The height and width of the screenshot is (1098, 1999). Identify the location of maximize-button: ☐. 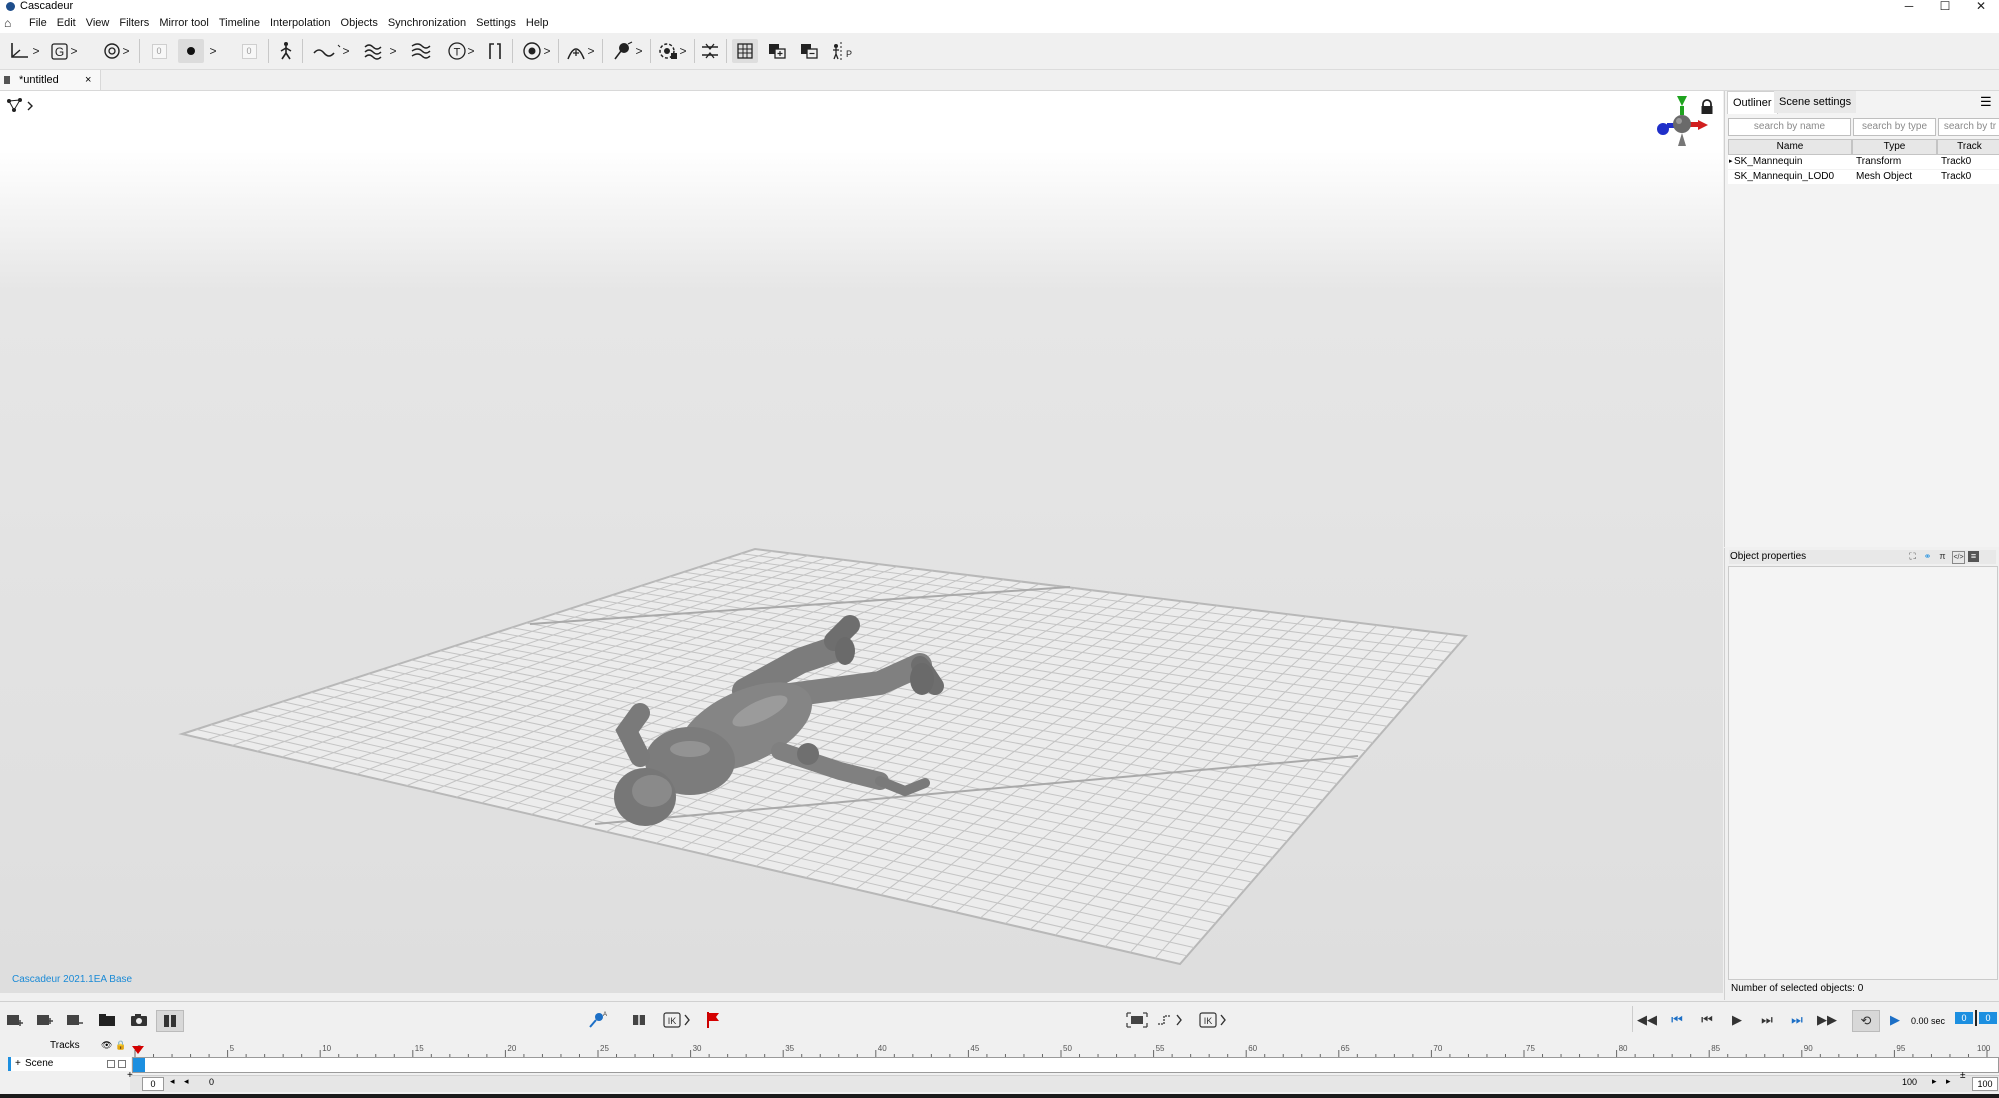
(1945, 6).